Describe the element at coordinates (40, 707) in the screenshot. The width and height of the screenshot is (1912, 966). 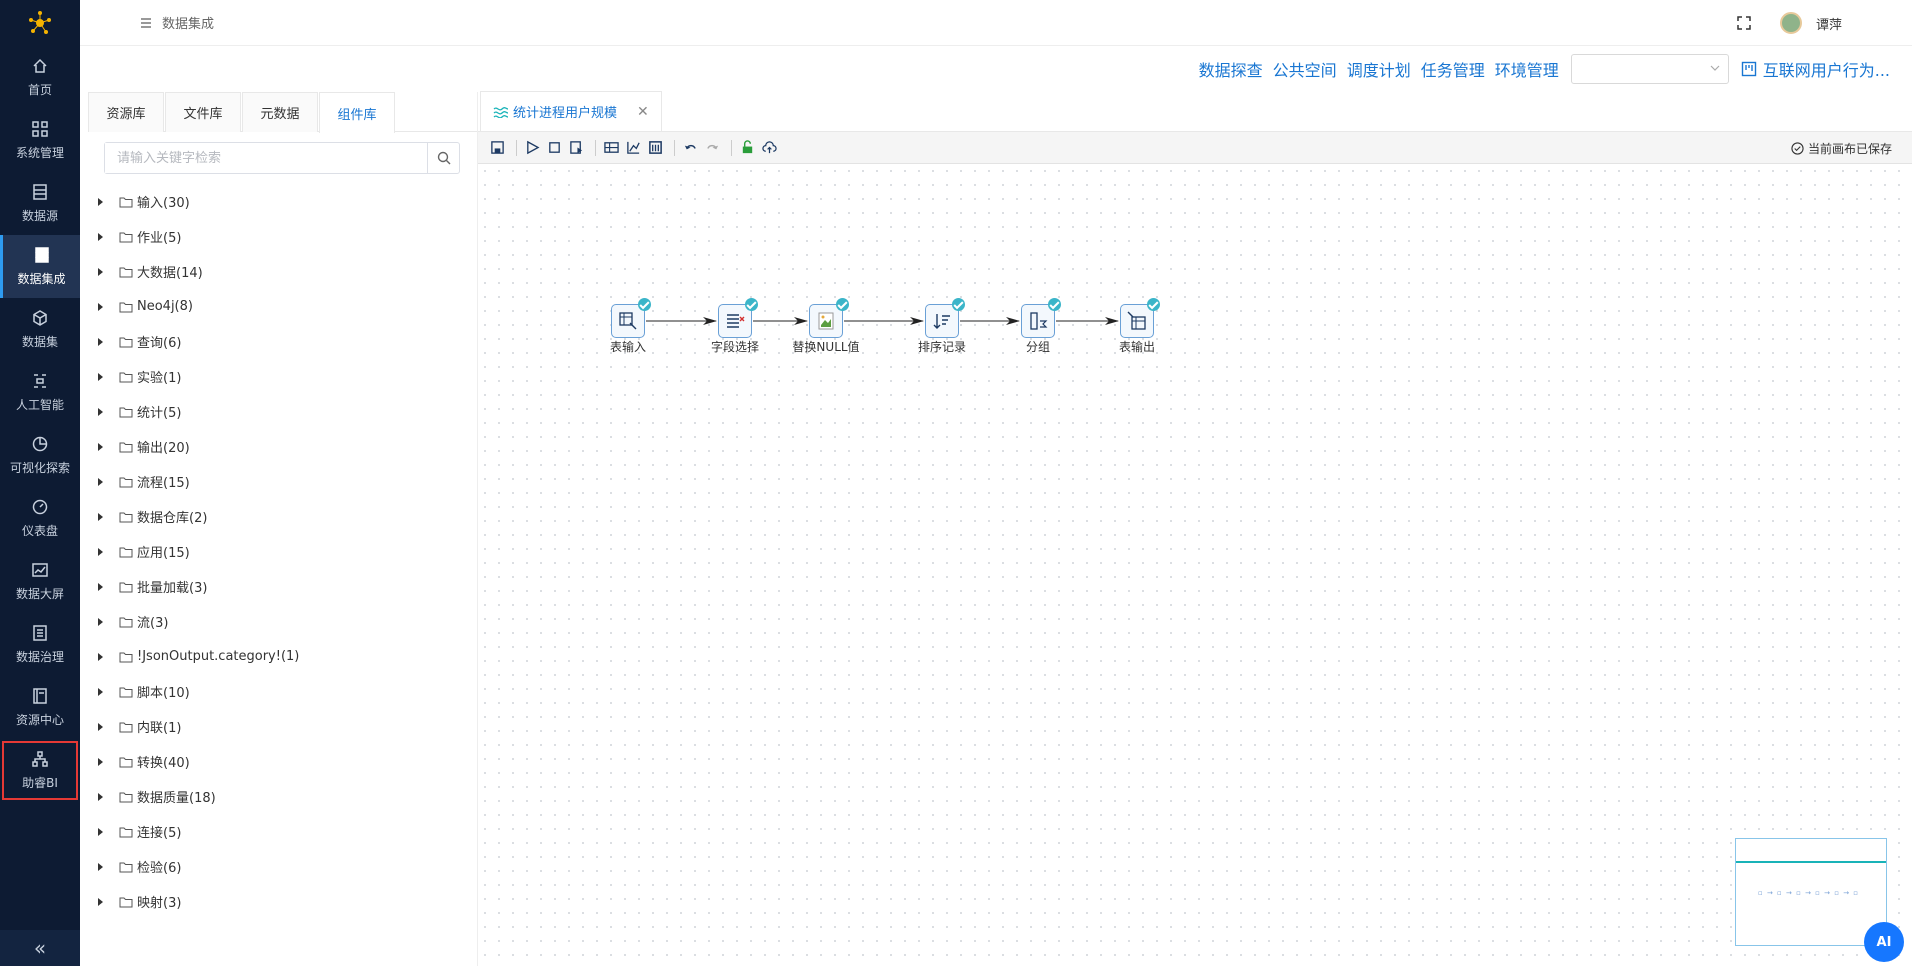
I see `nav-item-book: 资源中心` at that location.